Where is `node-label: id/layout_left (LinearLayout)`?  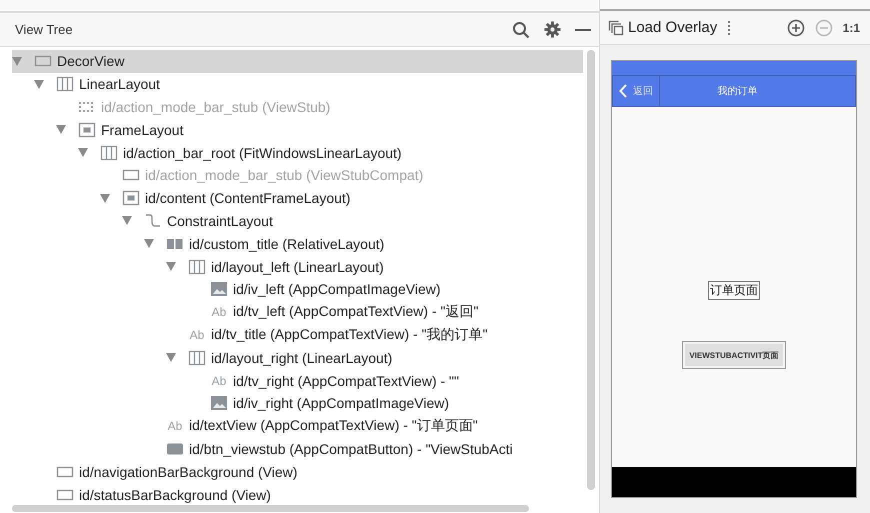 node-label: id/layout_left (LinearLayout) is located at coordinates (297, 266).